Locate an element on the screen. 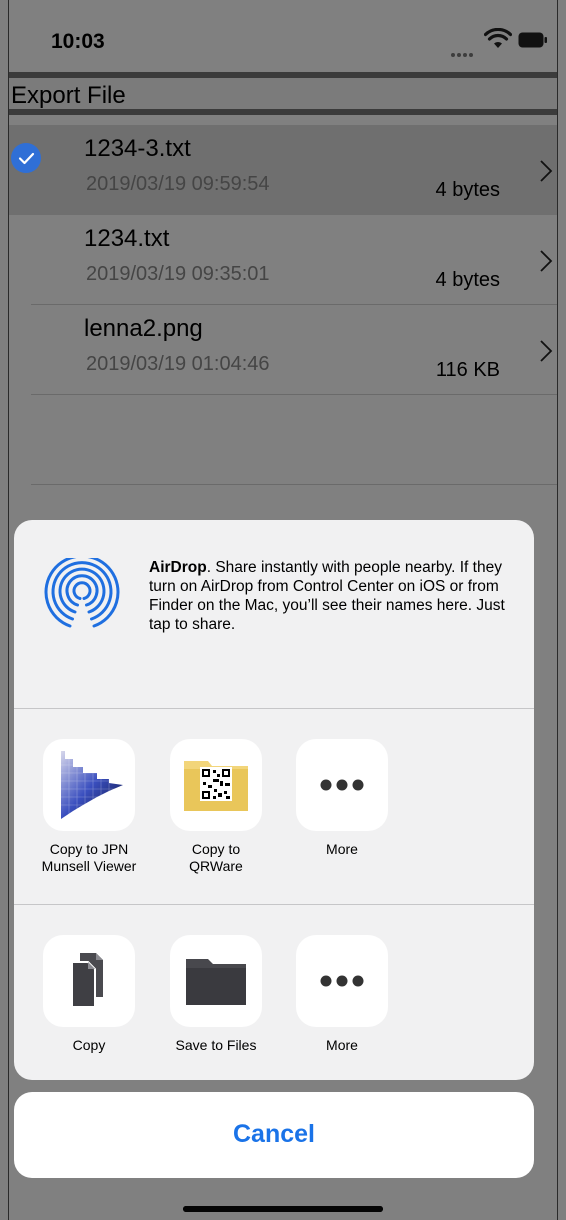 The height and width of the screenshot is (1220, 566). app-label: More is located at coordinates (342, 849).